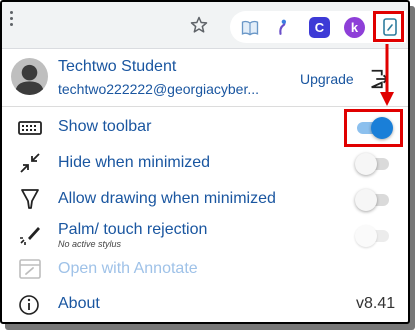 The width and height of the screenshot is (418, 332). I want to click on extension-pin-icon, so click(283, 28).